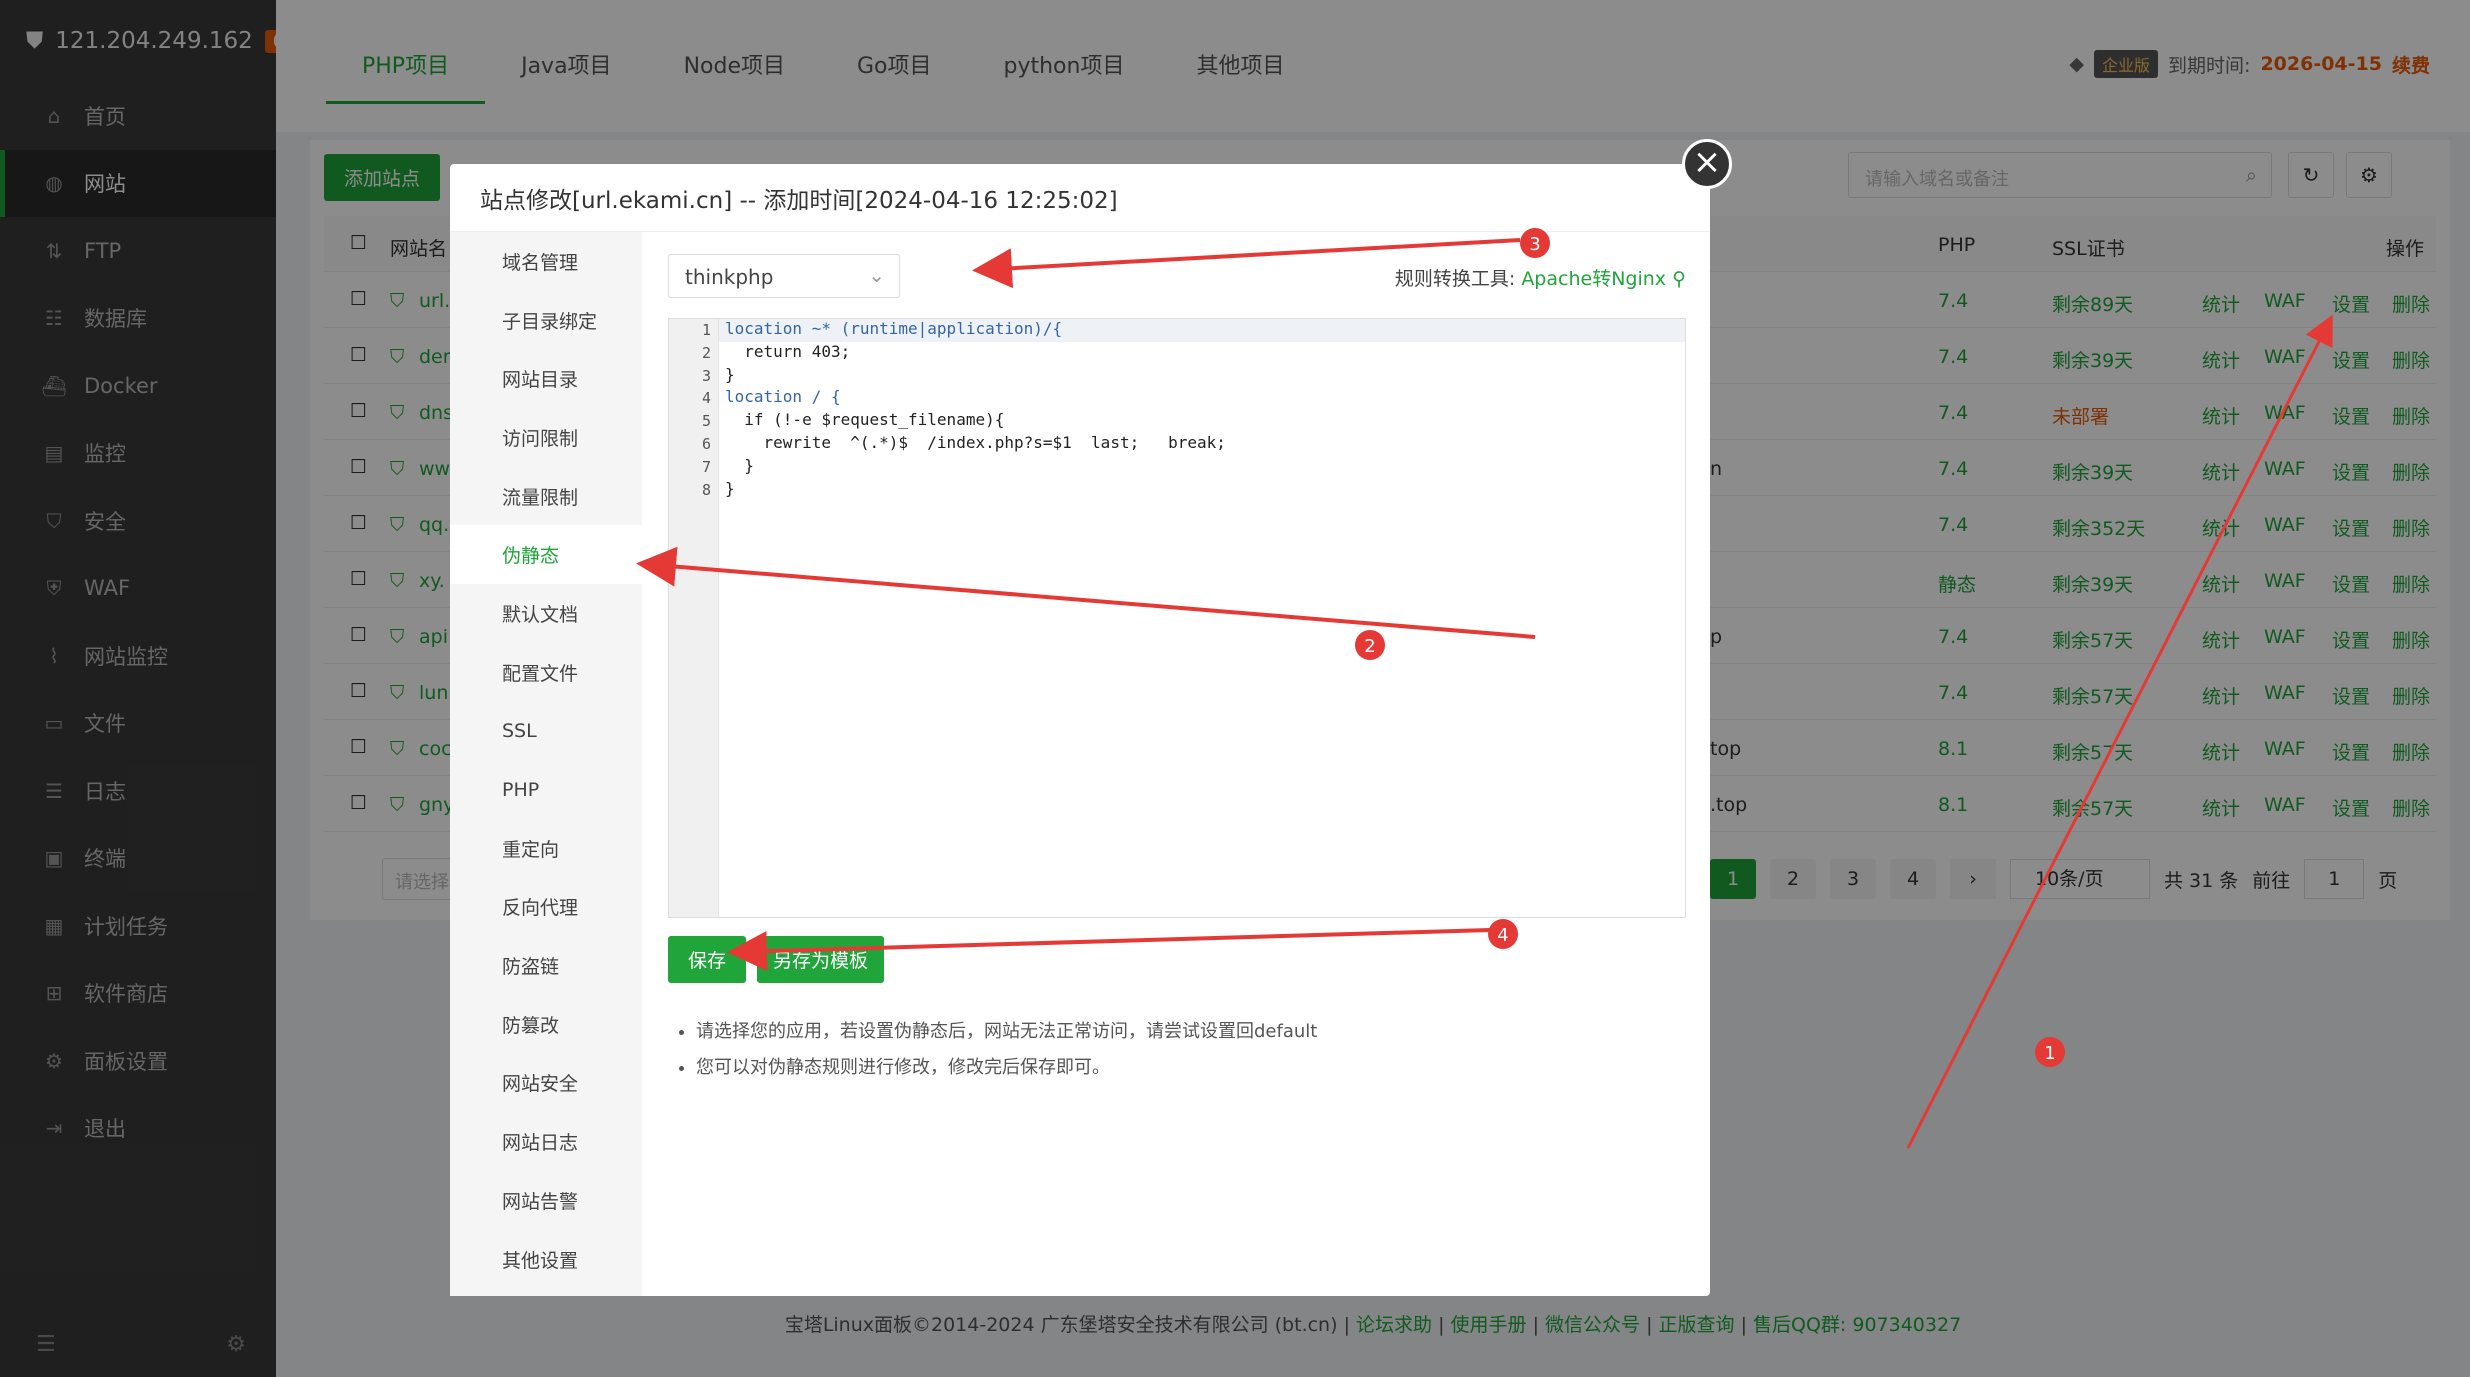 This screenshot has width=2470, height=1377. I want to click on modal-nav-item-7: 配置文件, so click(546, 672).